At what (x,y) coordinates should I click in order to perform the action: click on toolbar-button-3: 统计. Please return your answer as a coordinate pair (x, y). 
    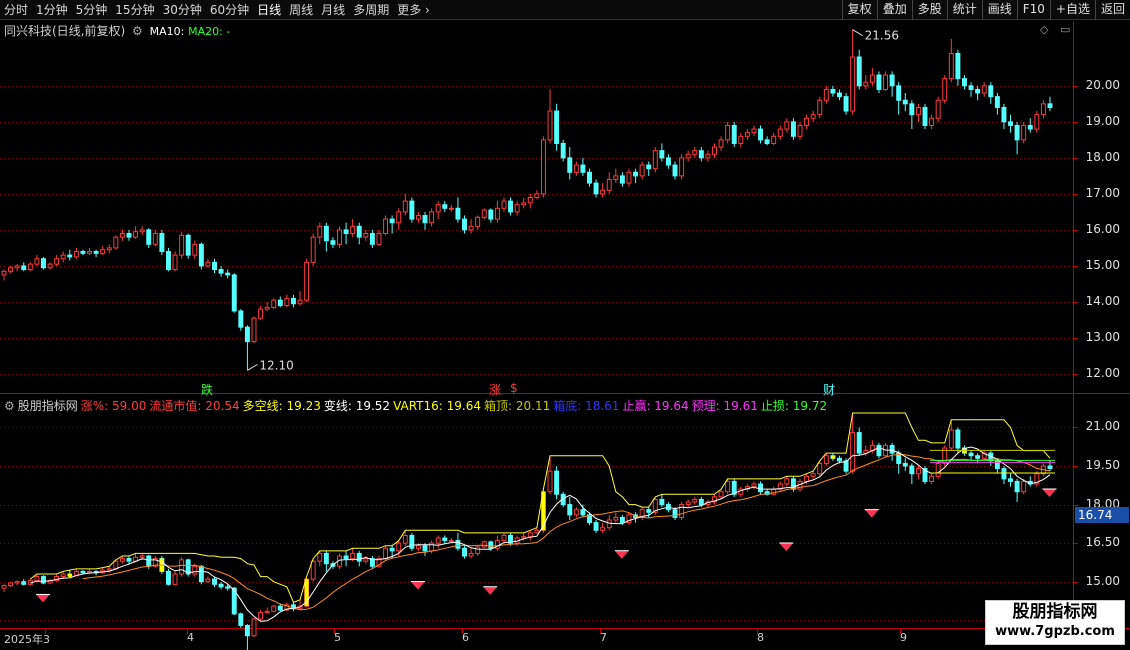
    Looking at the image, I should click on (964, 10).